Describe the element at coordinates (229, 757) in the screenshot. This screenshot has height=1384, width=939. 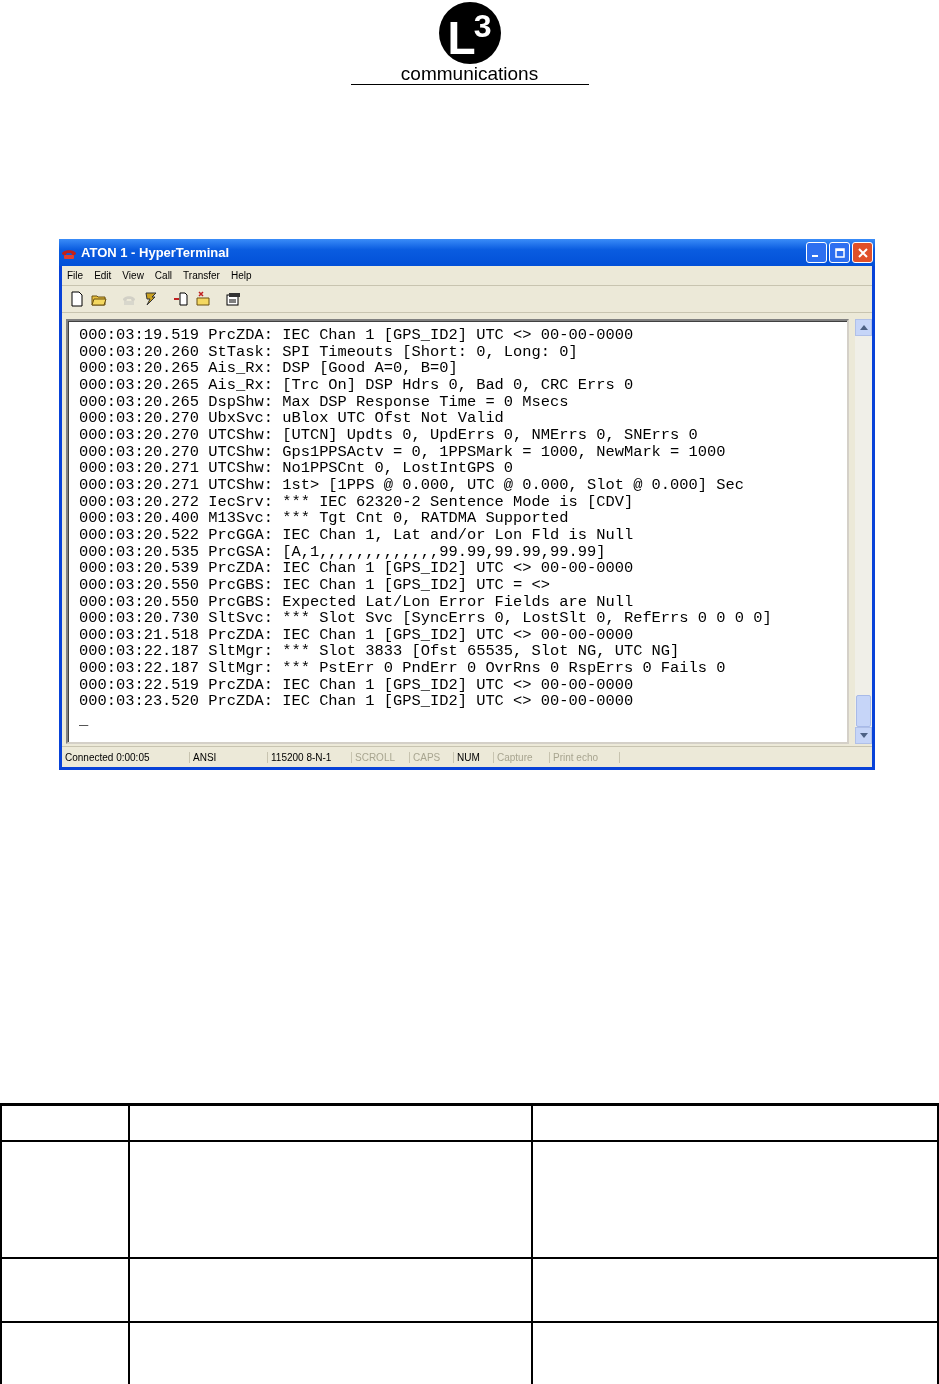
I see `status-field: ANSI` at that location.